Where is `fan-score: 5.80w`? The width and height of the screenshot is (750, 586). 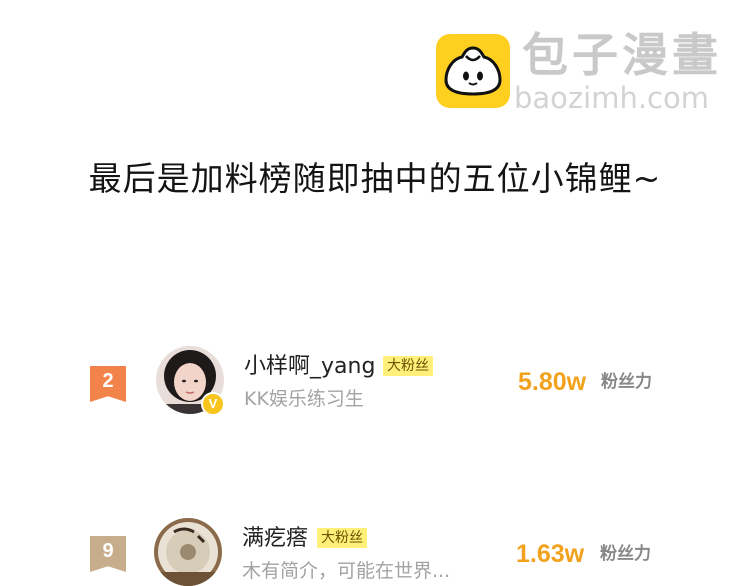
fan-score: 5.80w is located at coordinates (552, 382).